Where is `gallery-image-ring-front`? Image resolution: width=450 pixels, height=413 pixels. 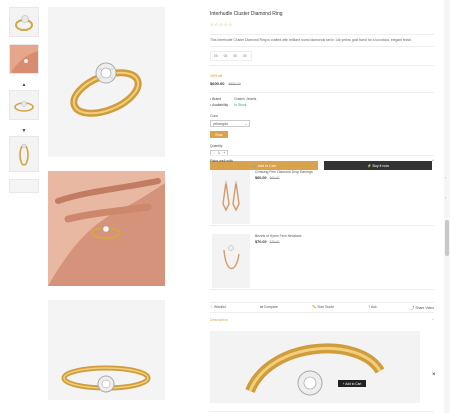 gallery-image-ring-front is located at coordinates (106, 350).